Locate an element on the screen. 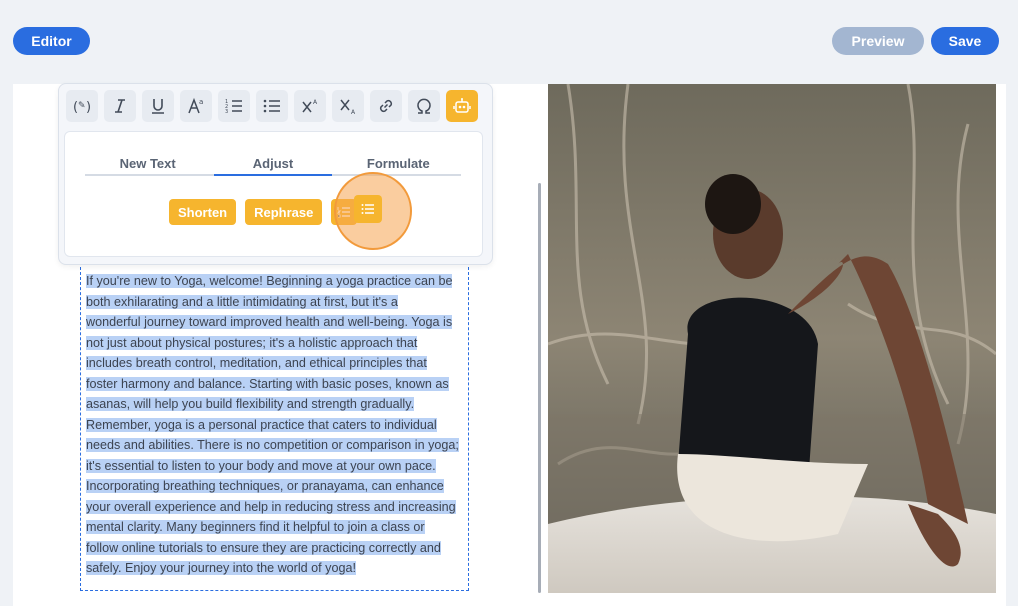 The height and width of the screenshot is (606, 1018). italic-icon is located at coordinates (120, 106).